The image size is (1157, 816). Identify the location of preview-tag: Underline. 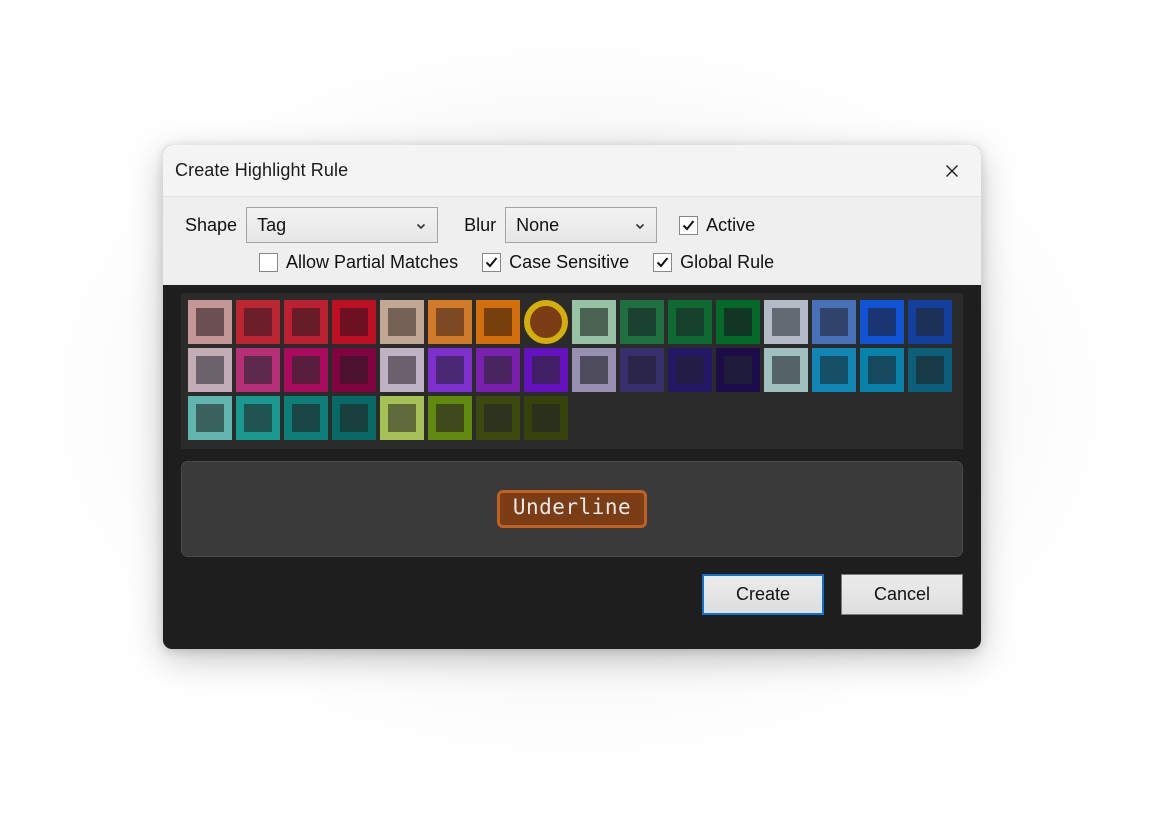
(572, 509).